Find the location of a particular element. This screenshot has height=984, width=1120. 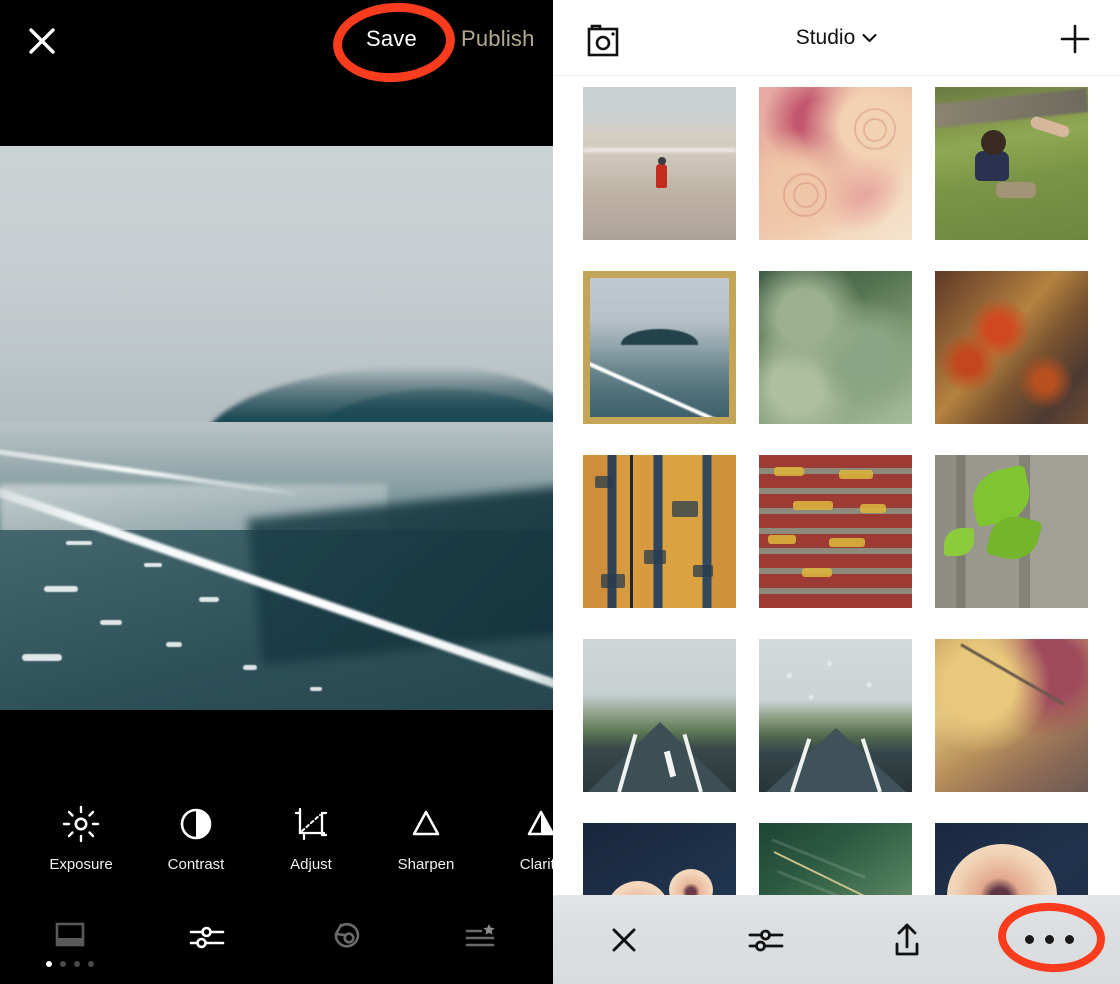

undo-circle-icon is located at coordinates (347, 935).